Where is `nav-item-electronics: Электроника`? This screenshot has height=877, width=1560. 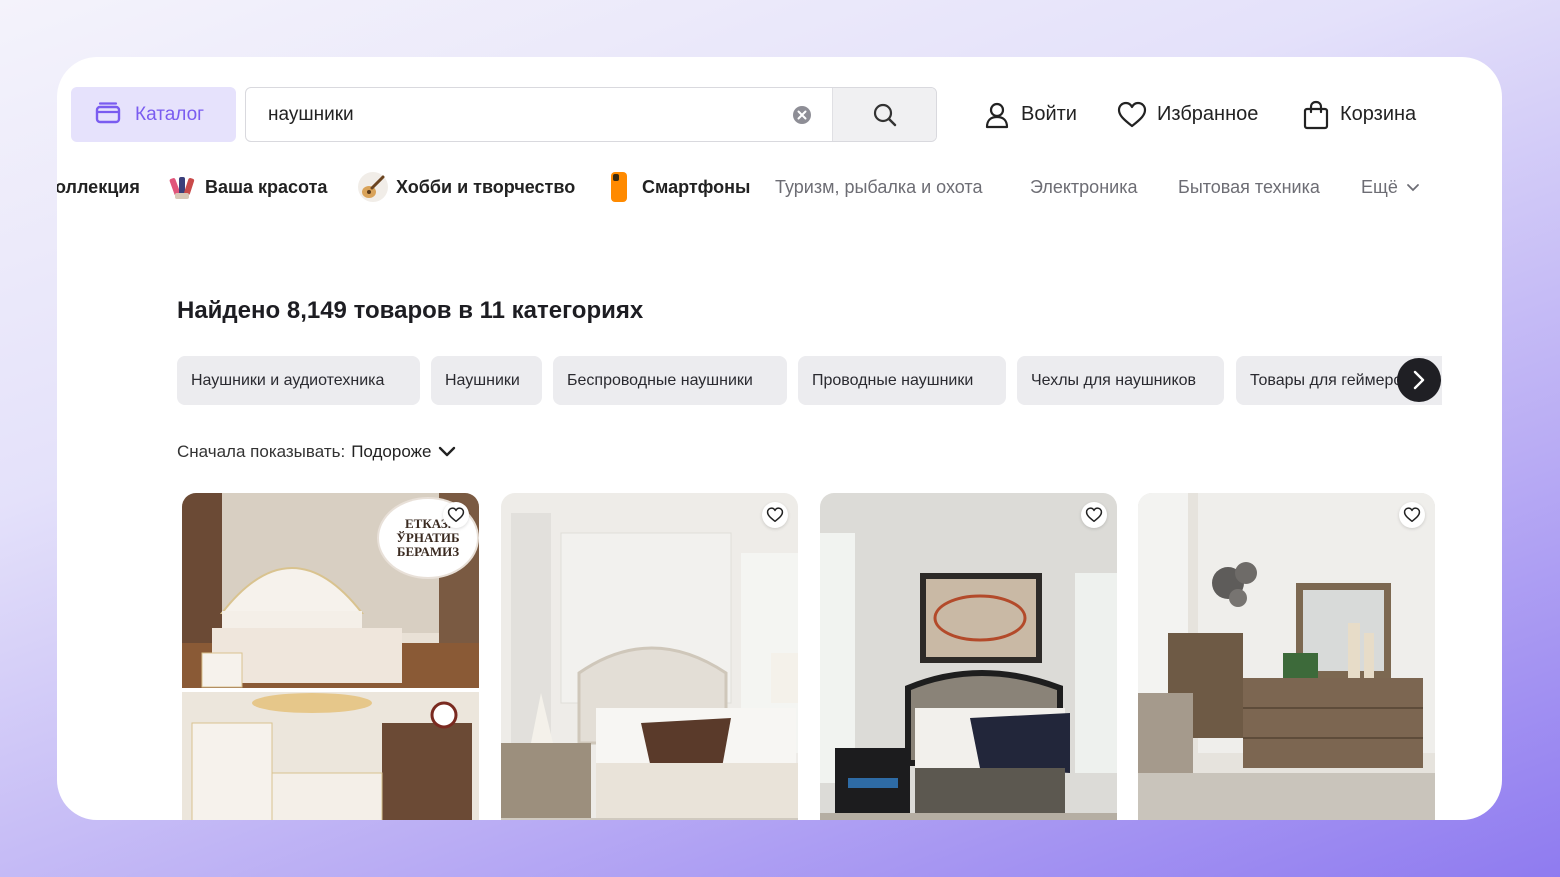 nav-item-electronics: Электроника is located at coordinates (1083, 187).